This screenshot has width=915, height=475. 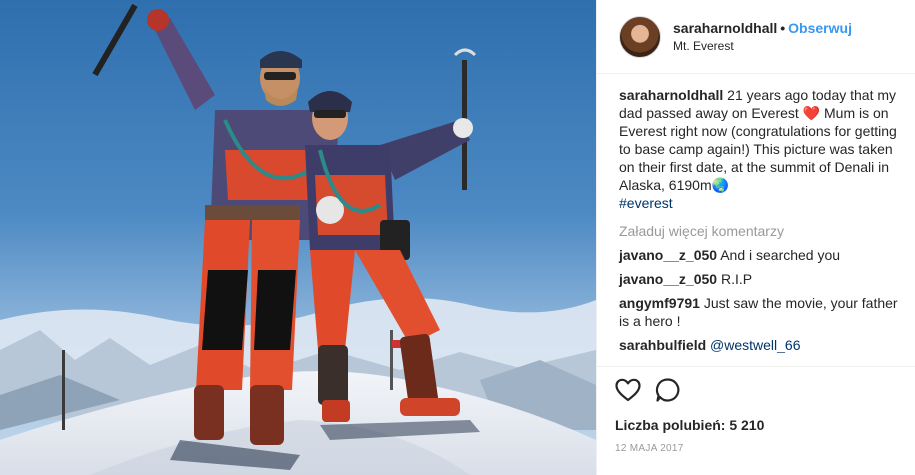 I want to click on follow-button: Obserwuj, so click(x=820, y=28).